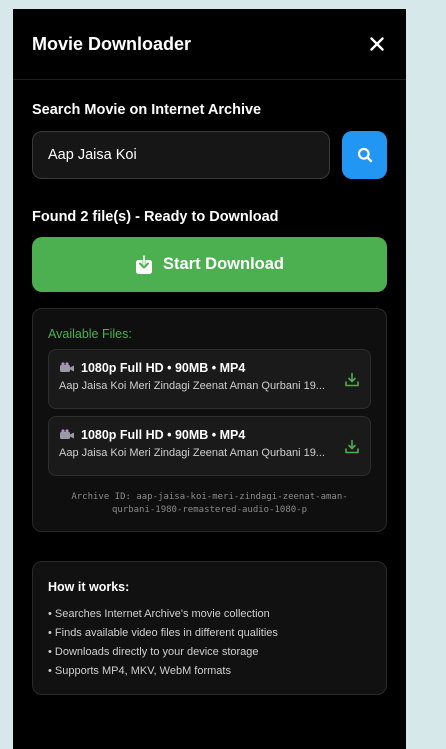 This screenshot has height=749, width=446. I want to click on search-label: Search Movie on Internet Archive, so click(147, 110).